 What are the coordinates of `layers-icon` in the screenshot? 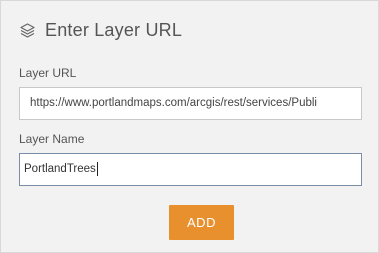 It's located at (27, 30).